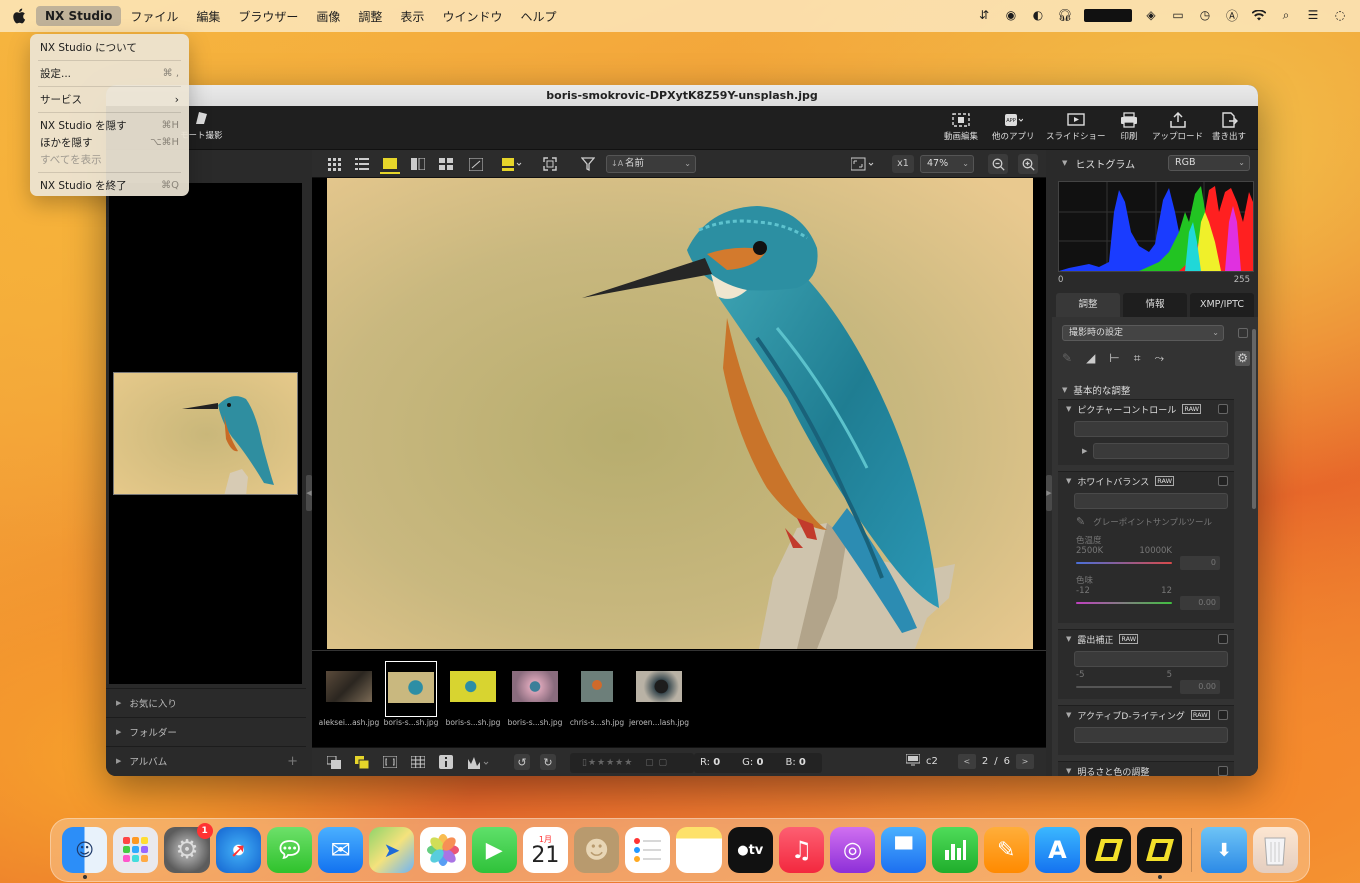 The height and width of the screenshot is (883, 1360). I want to click on menu-hide: NX Studio を隠す ⌘H, so click(109, 125).